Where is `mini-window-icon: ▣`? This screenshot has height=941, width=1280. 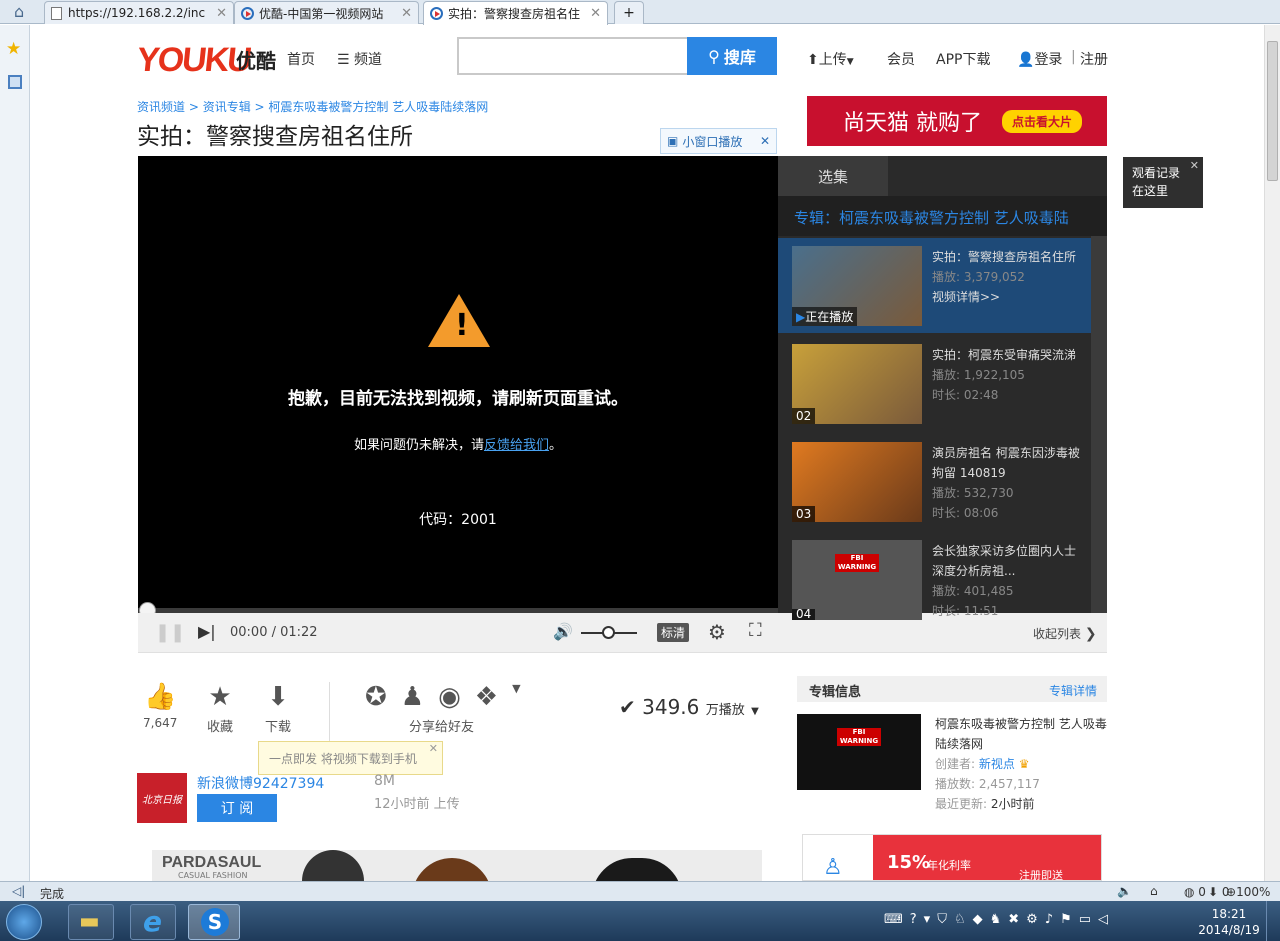 mini-window-icon: ▣ is located at coordinates (673, 141).